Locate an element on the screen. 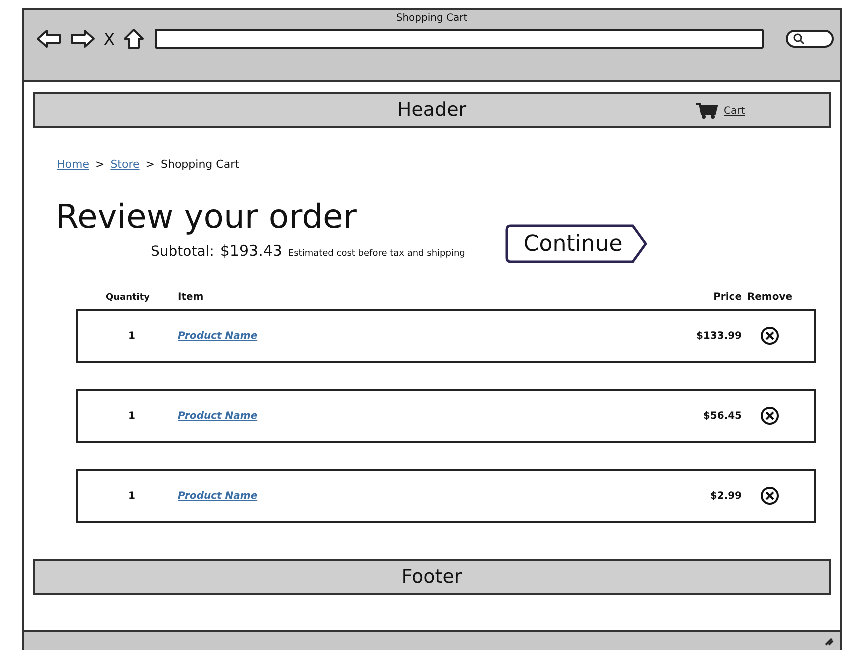 This screenshot has width=853, height=654. search-icon is located at coordinates (799, 39).